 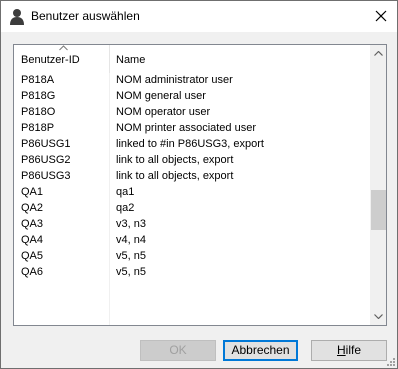 I want to click on cell-user-id: P818G, so click(x=38, y=96).